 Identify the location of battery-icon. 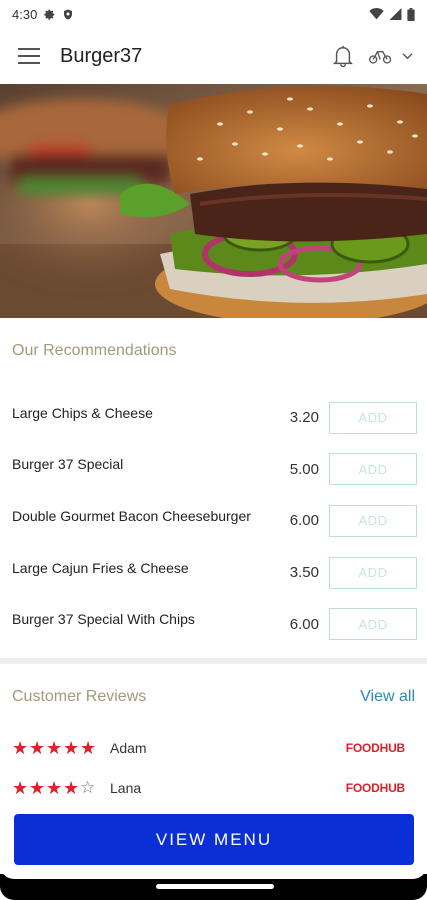
(411, 14).